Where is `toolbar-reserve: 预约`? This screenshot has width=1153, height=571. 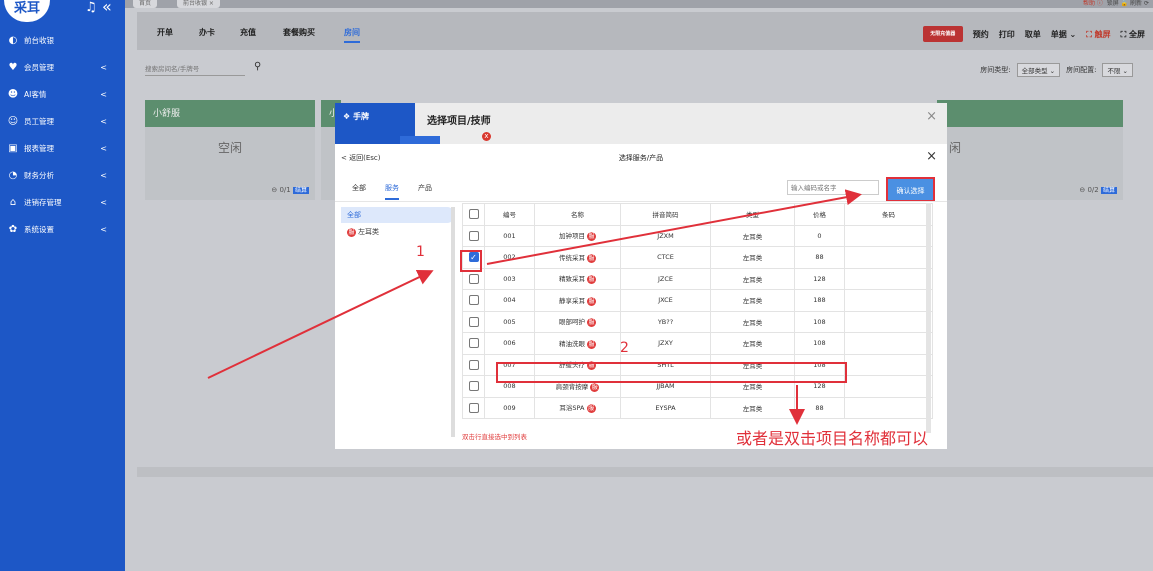
toolbar-reserve: 预约 is located at coordinates (981, 34).